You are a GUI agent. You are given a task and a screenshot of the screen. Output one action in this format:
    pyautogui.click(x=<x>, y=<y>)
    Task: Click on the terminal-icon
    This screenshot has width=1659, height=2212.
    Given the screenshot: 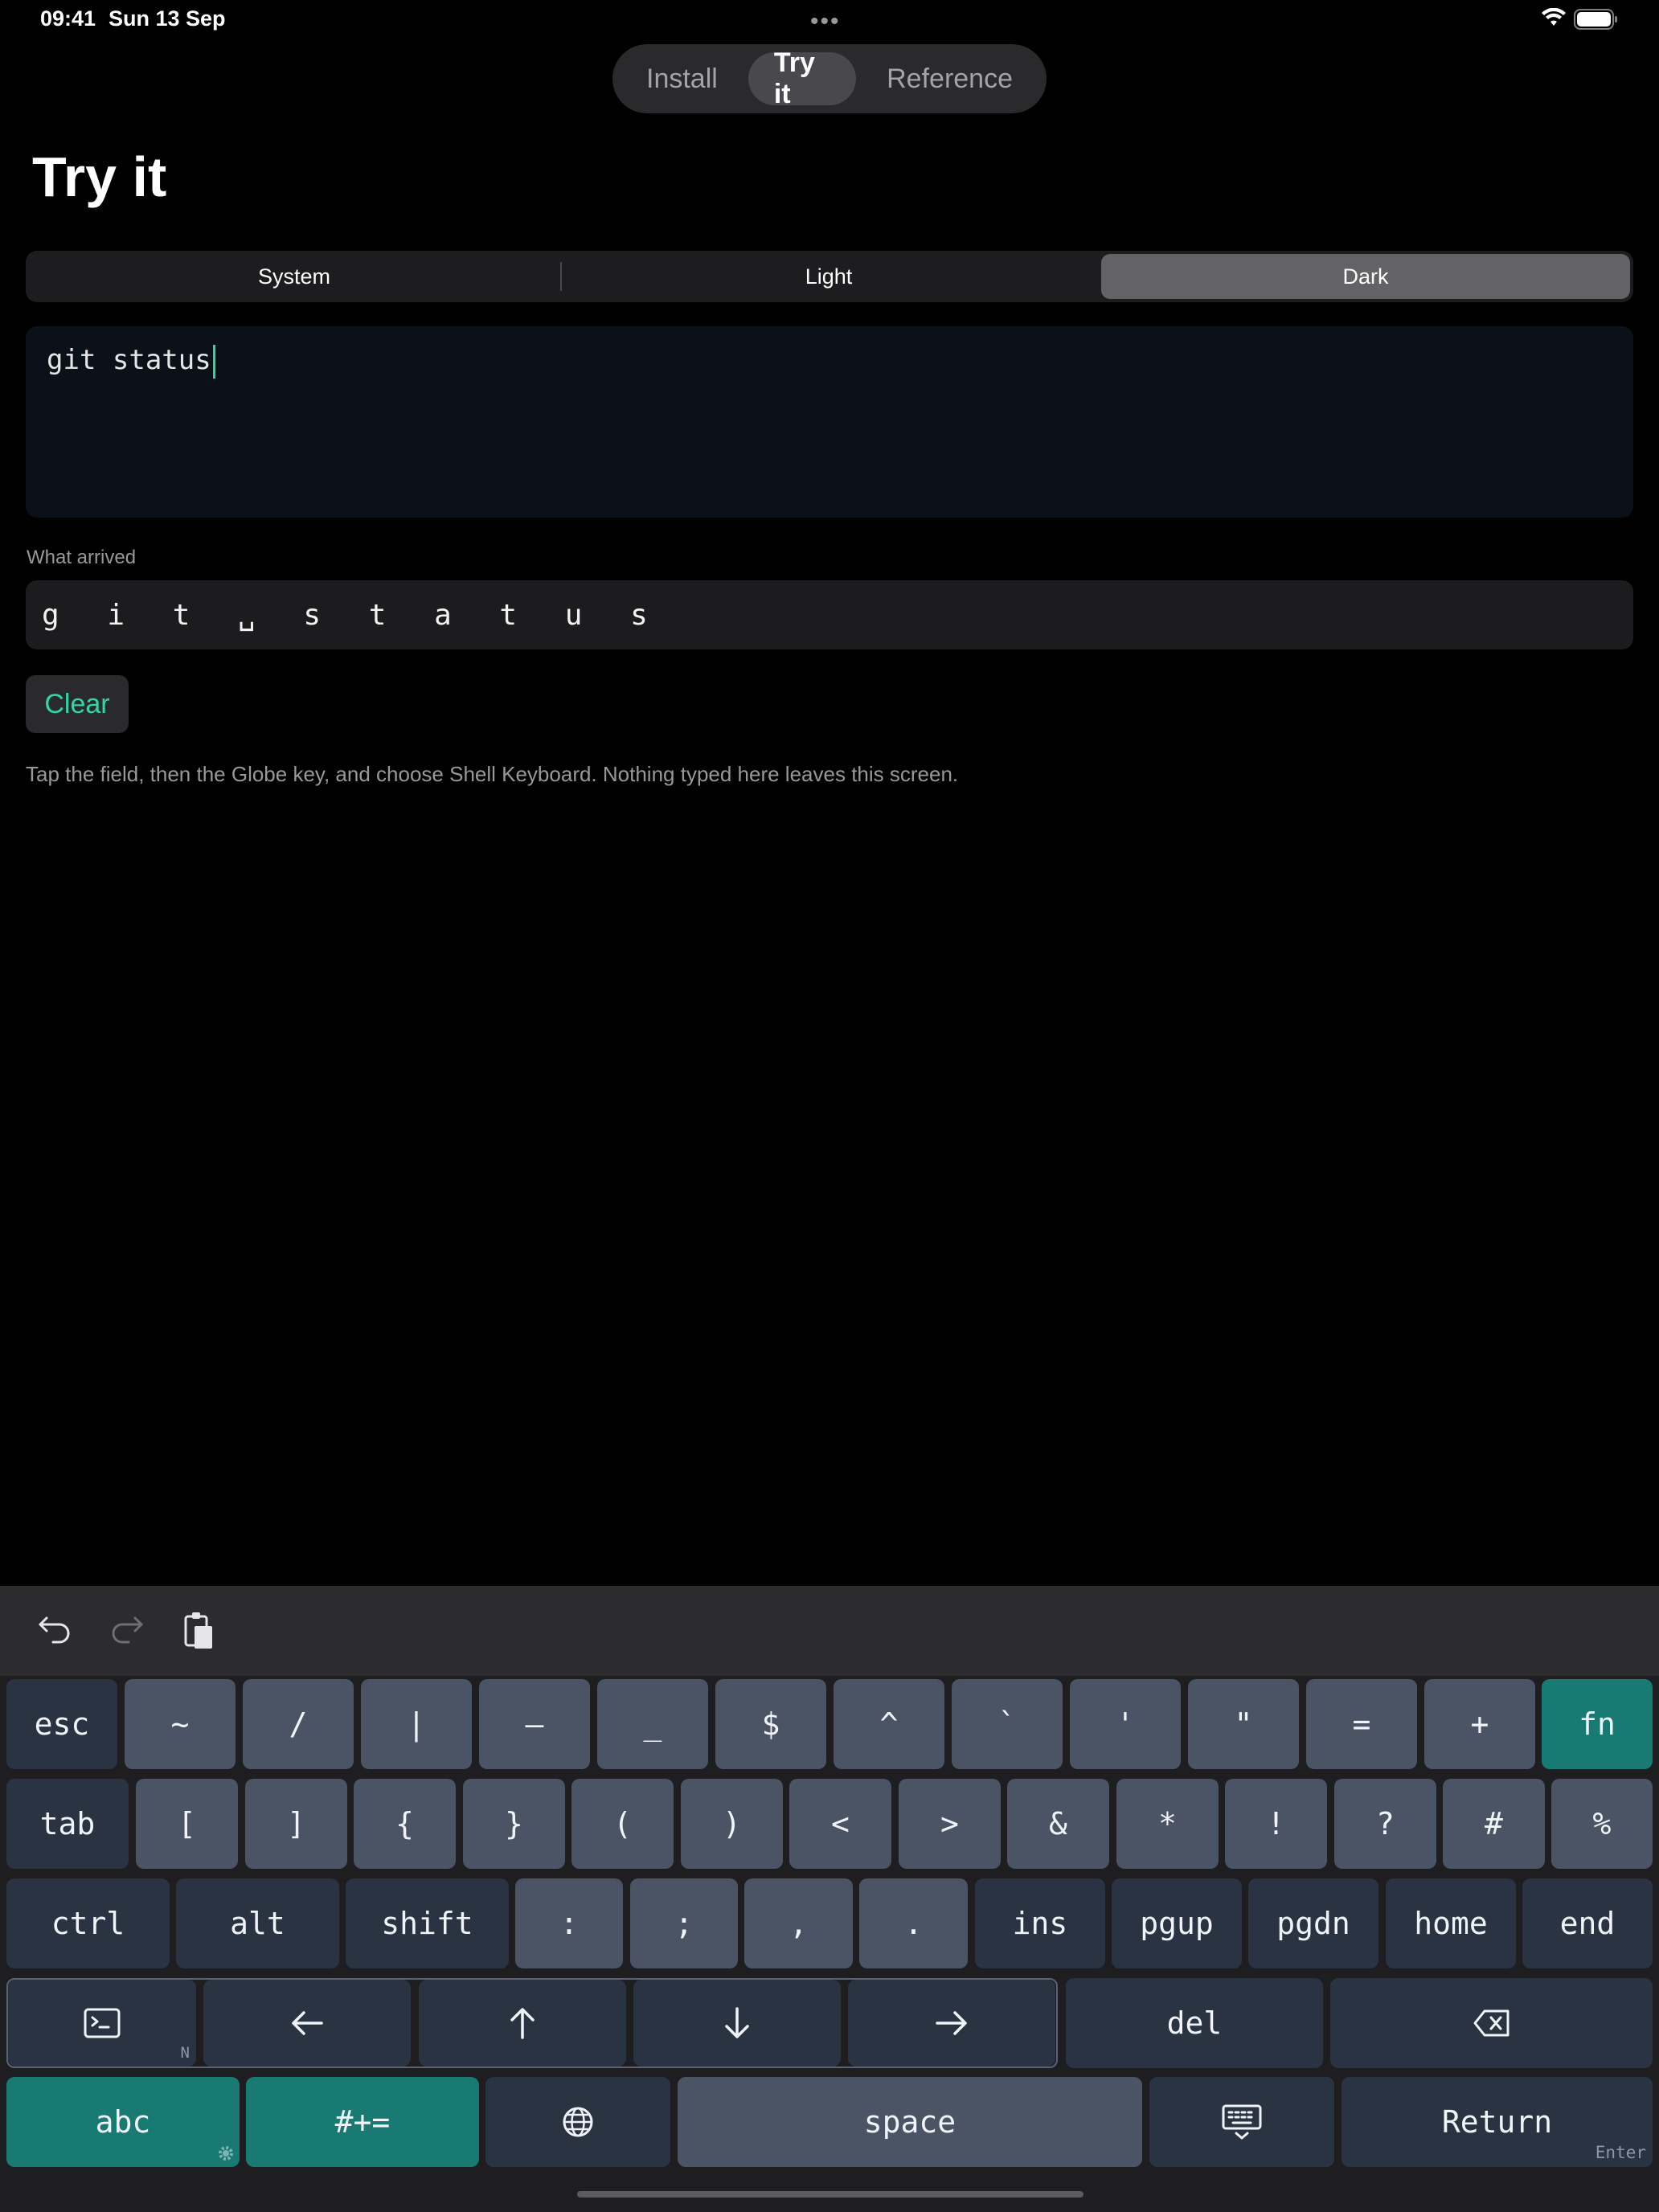 What is the action you would take?
    pyautogui.click(x=102, y=2023)
    